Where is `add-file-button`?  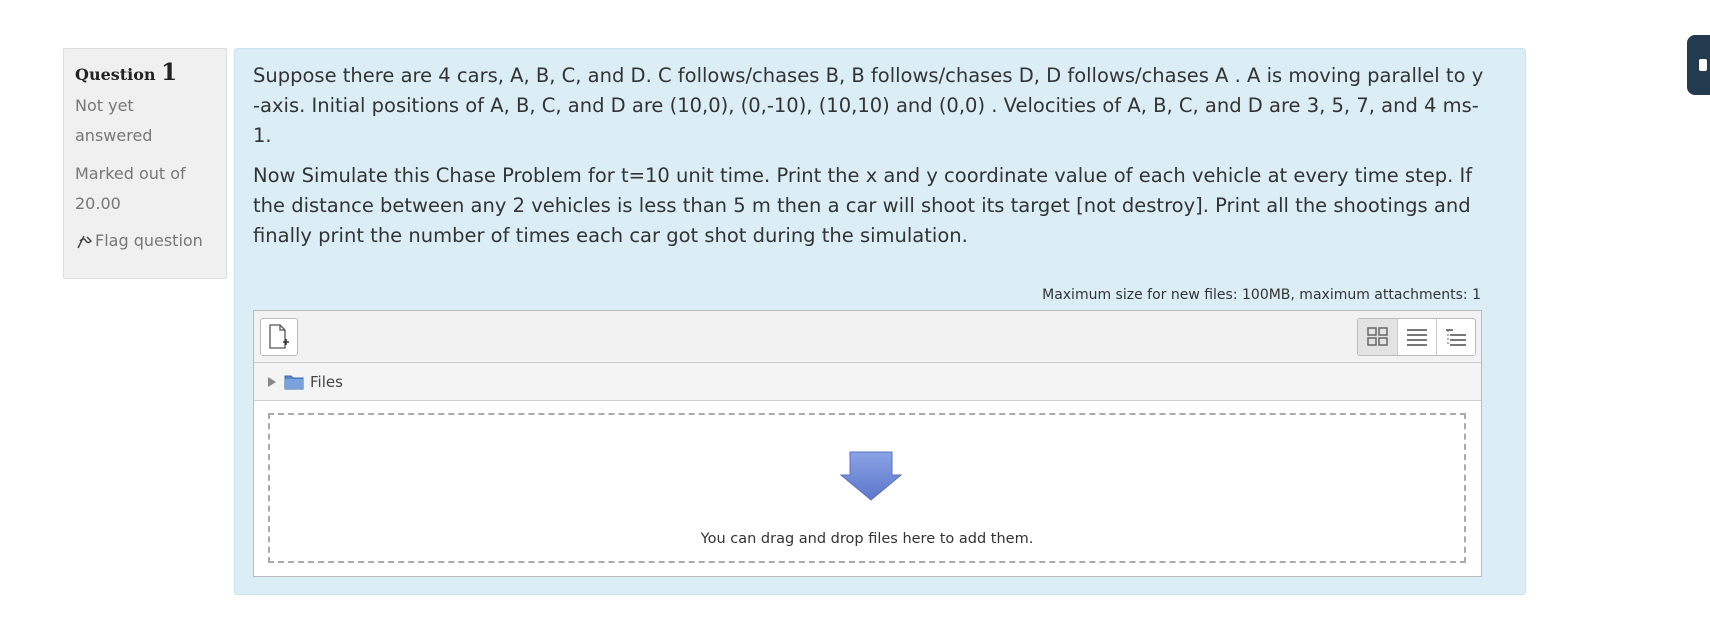 add-file-button is located at coordinates (279, 337).